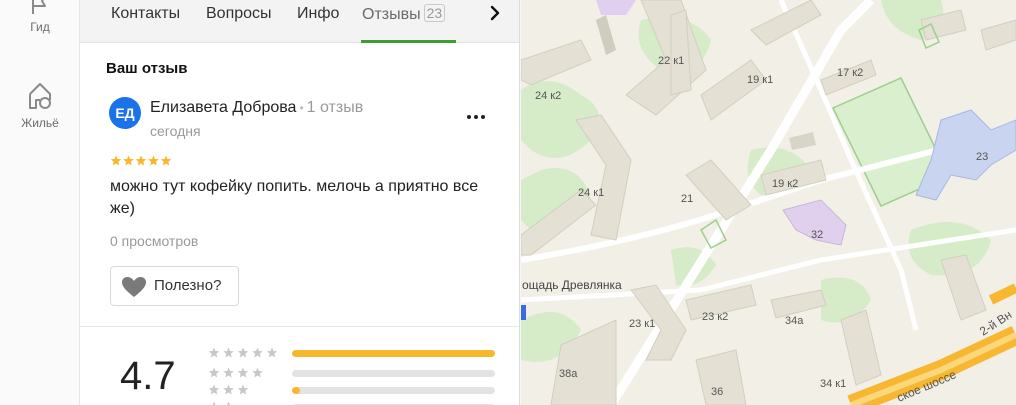 The height and width of the screenshot is (405, 1016). What do you see at coordinates (817, 235) in the screenshot?
I see `map-label-32: 32` at bounding box center [817, 235].